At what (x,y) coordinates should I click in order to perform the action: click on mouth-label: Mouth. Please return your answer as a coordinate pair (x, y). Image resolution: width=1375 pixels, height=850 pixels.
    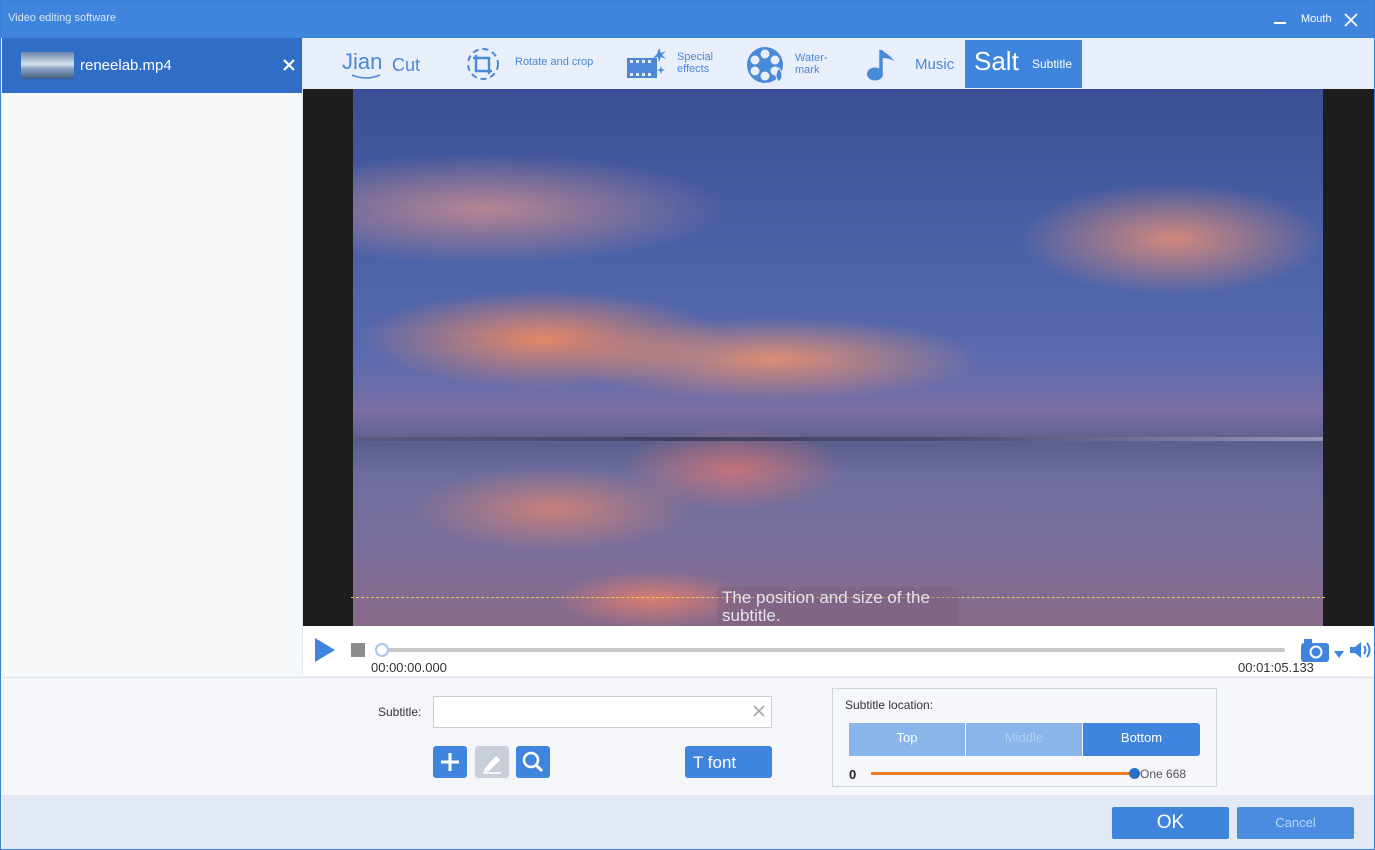
    Looking at the image, I should click on (1316, 19).